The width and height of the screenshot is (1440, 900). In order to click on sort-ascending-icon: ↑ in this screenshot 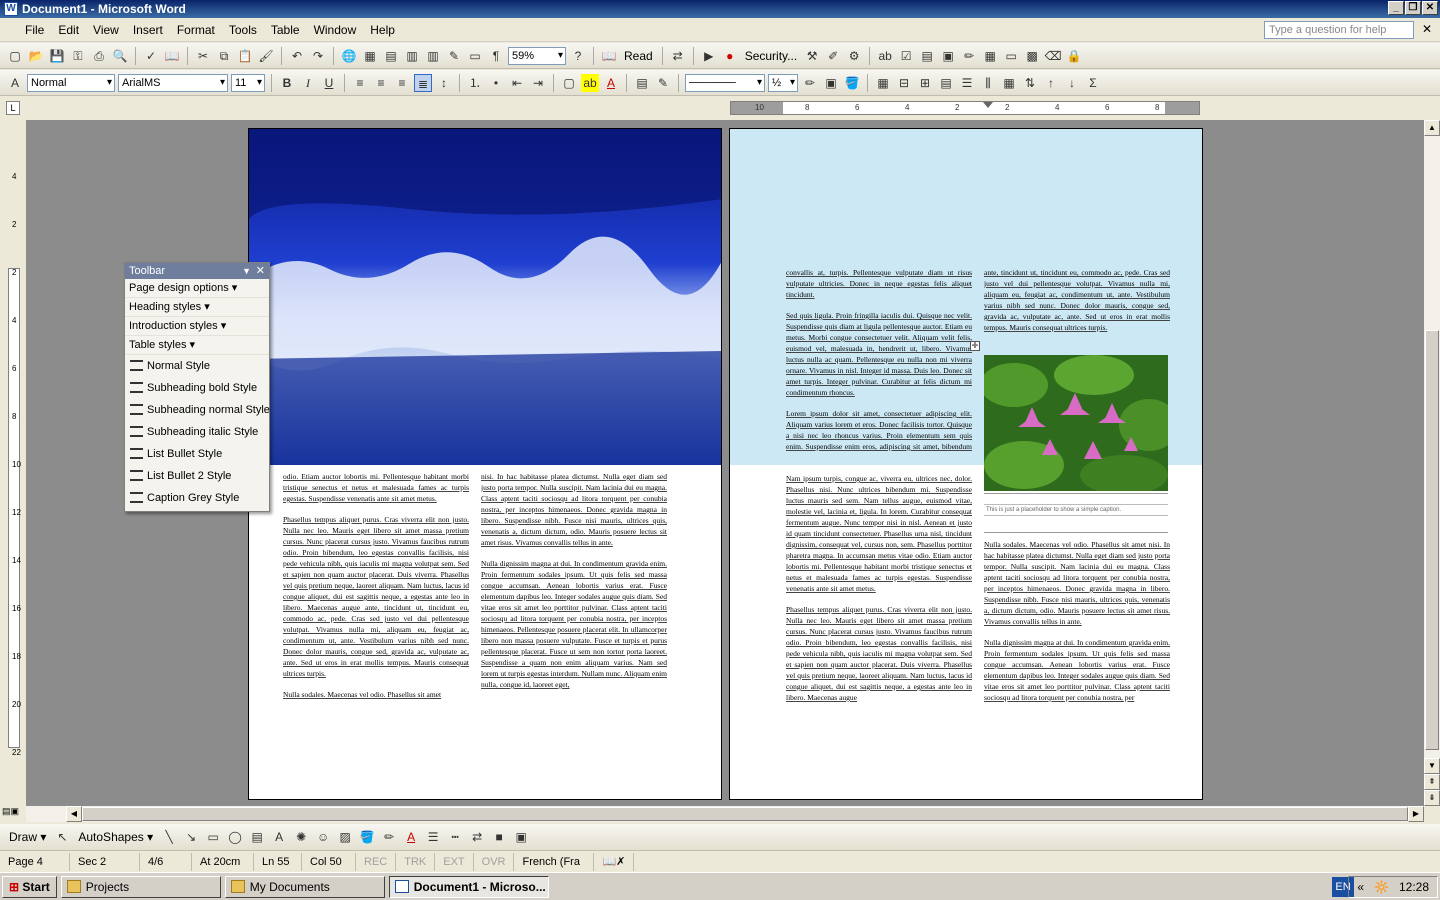, I will do `click(1051, 83)`.